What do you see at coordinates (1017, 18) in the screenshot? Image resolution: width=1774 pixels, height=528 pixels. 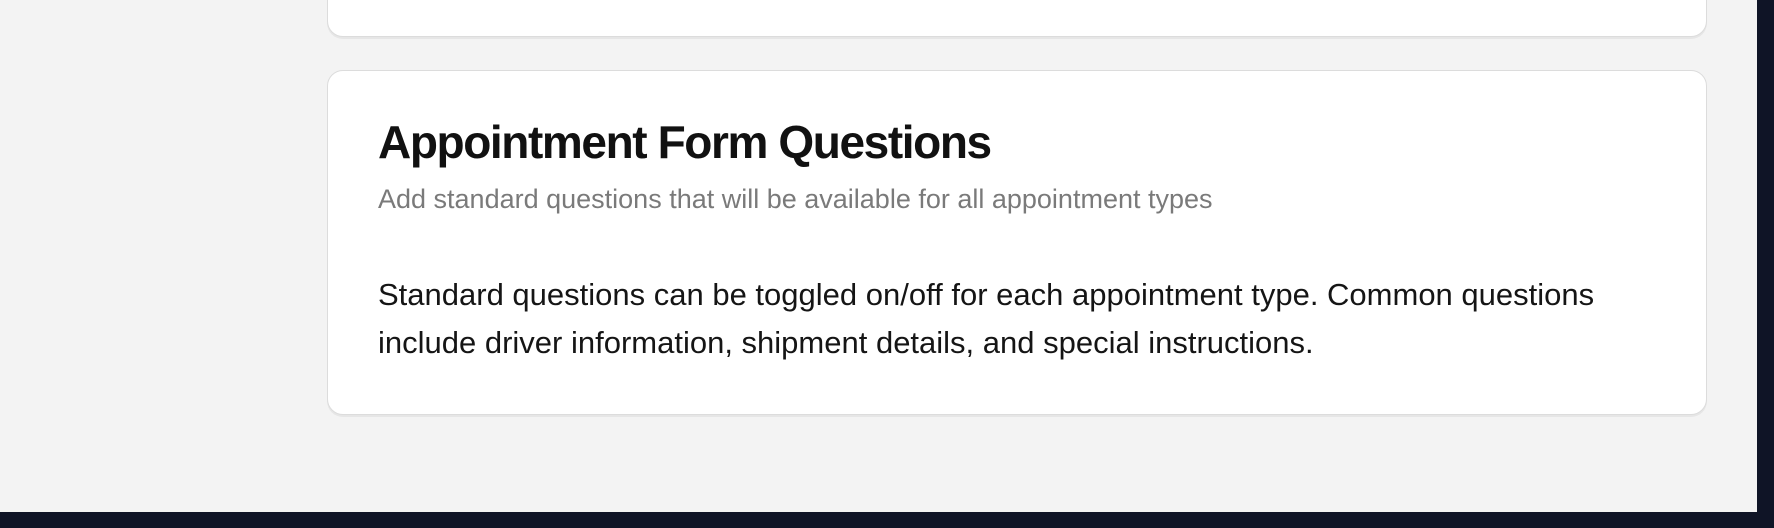 I see `previous-settings-card` at bounding box center [1017, 18].